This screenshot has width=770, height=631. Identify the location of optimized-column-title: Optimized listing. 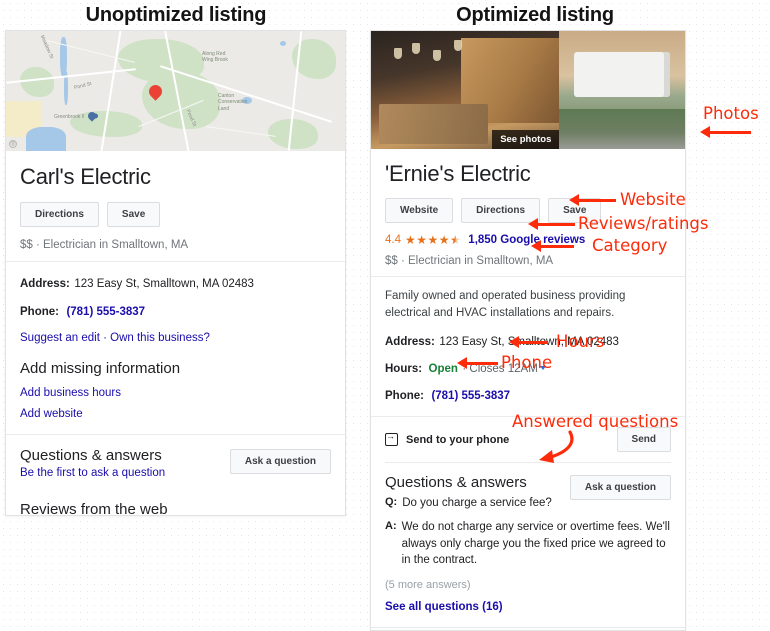
(535, 15).